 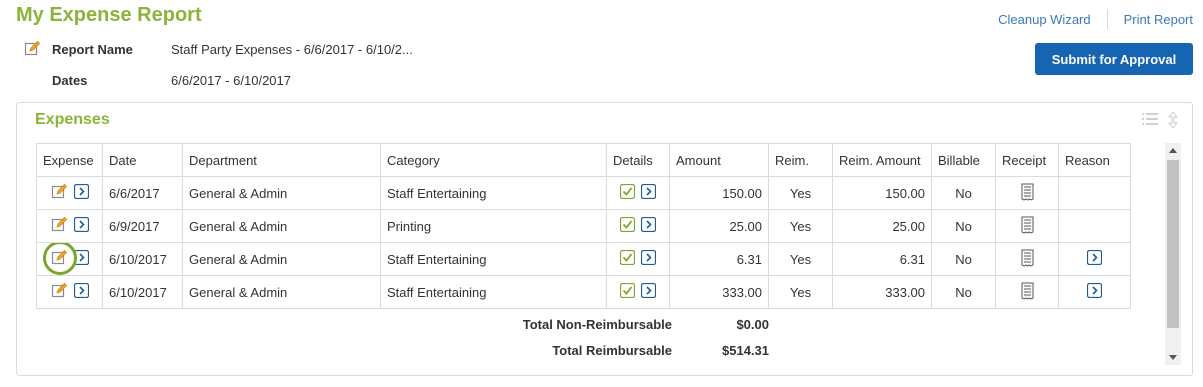 I want to click on col-header: Reim. Amount, so click(x=882, y=160).